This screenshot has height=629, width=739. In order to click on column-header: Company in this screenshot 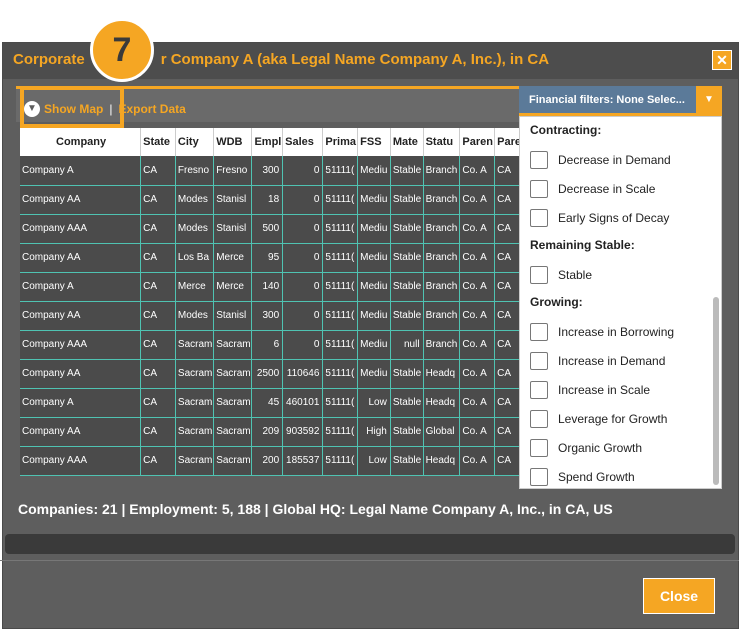, I will do `click(81, 142)`.